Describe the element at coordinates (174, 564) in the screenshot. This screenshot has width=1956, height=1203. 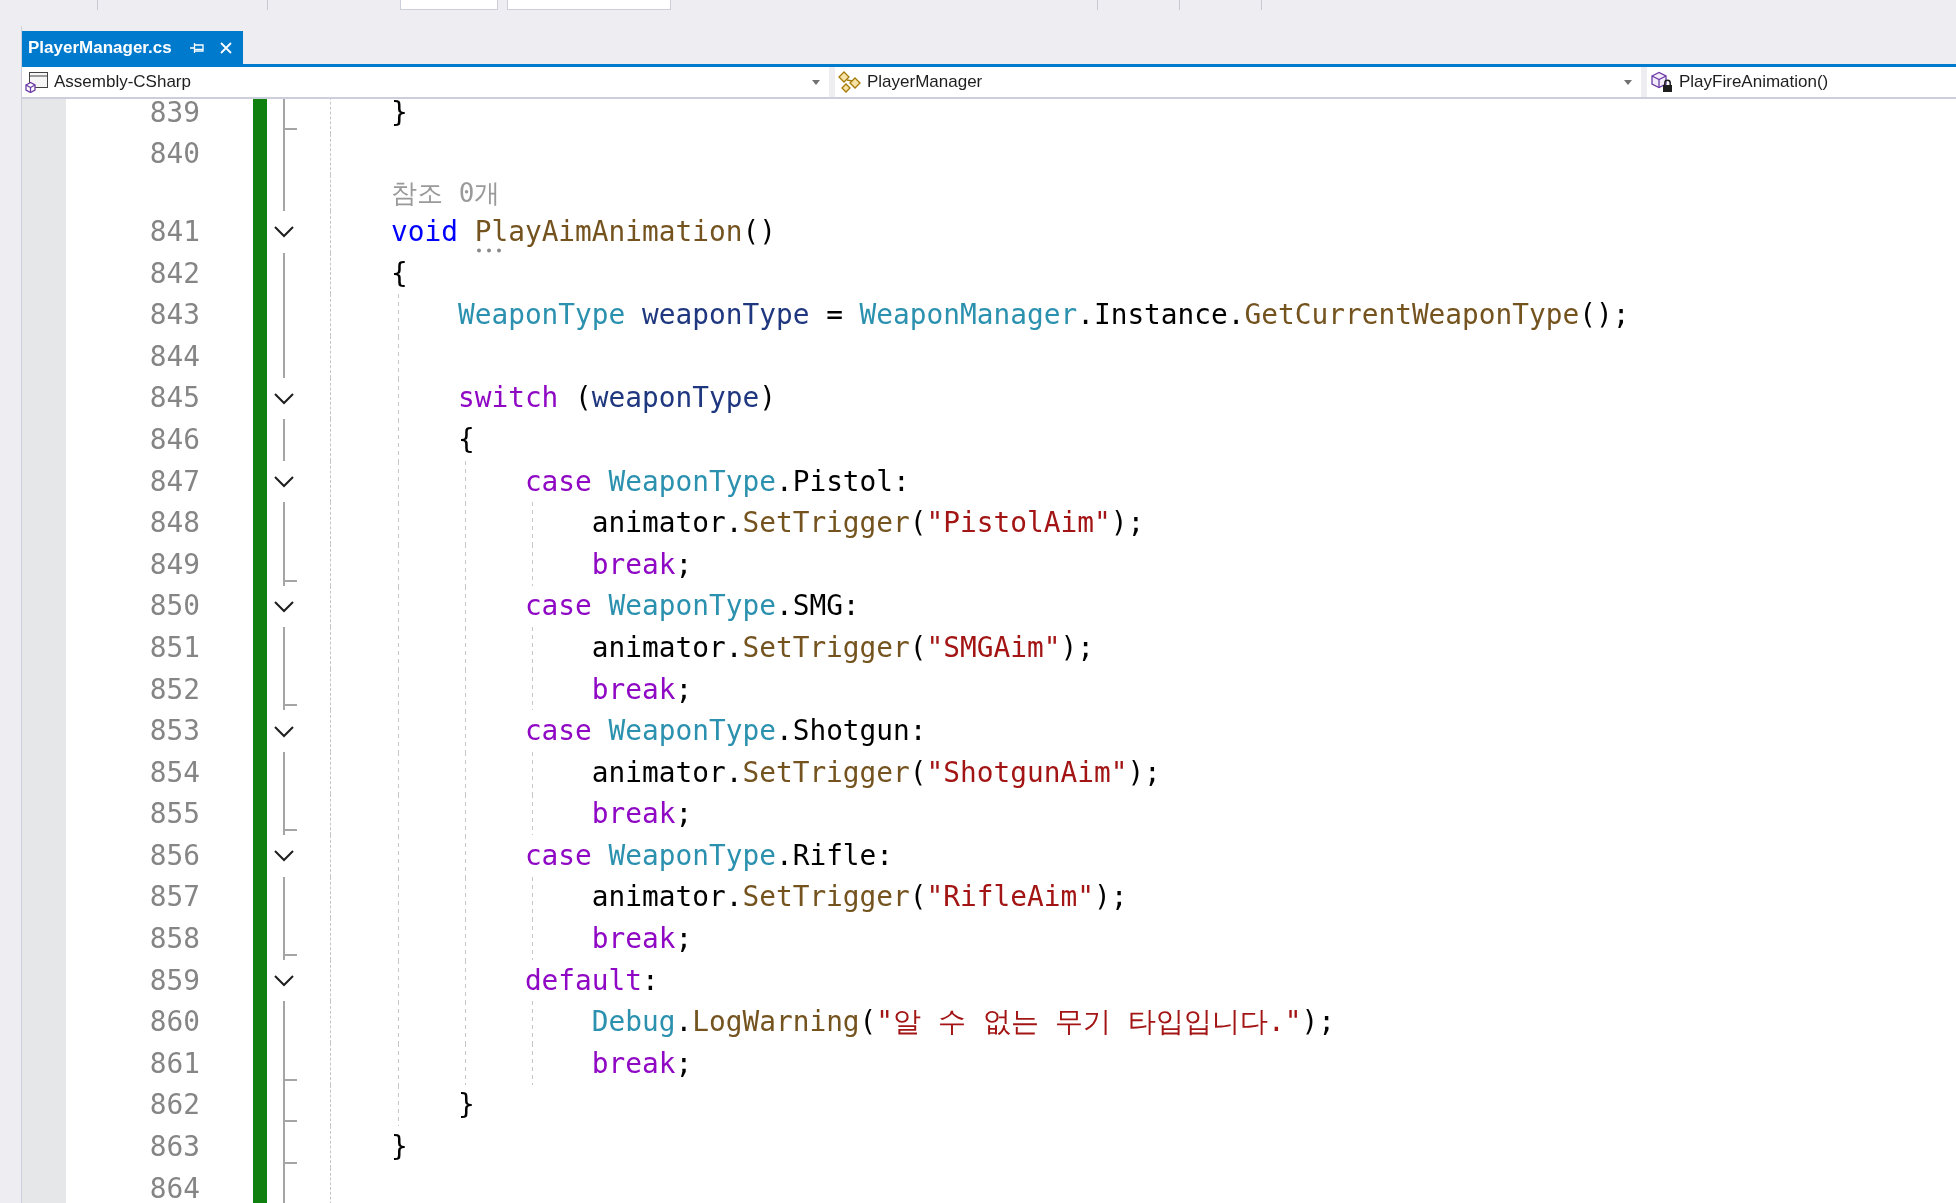
I see `line-number: 849` at that location.